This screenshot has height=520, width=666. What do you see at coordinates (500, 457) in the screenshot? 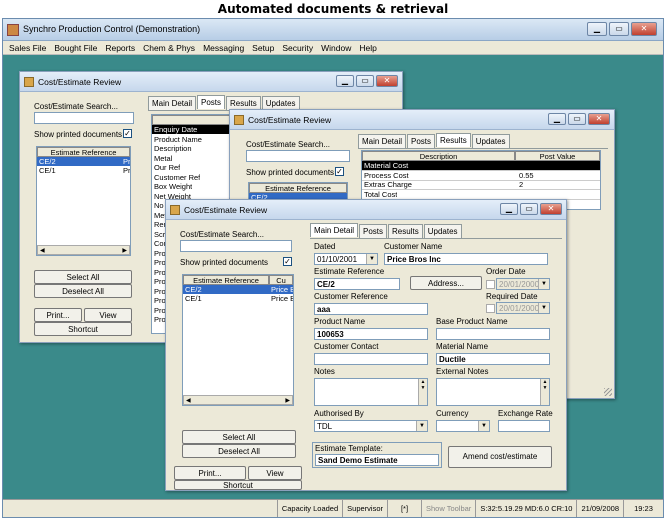
I see `amend-cost-estimate-button: Amend cost/estimate` at bounding box center [500, 457].